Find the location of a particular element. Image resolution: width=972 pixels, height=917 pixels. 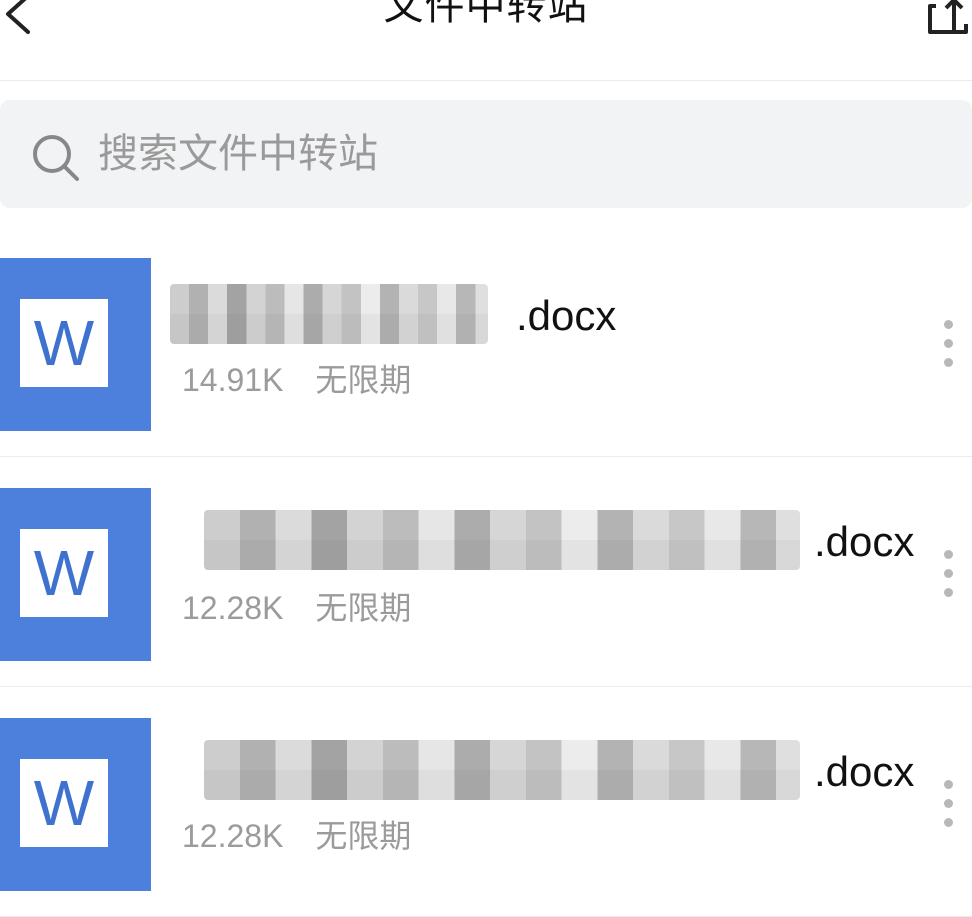

search-input is located at coordinates (508, 154).